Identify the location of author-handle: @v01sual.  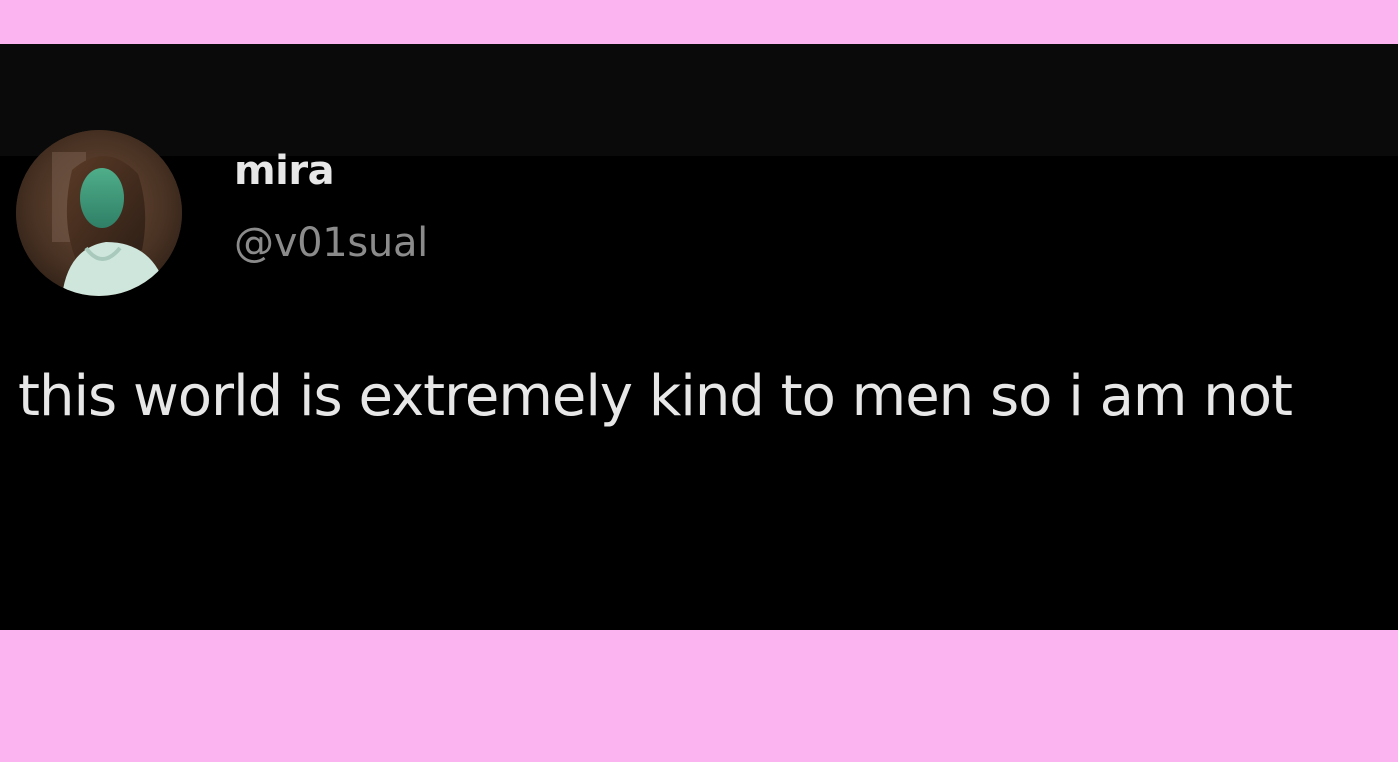
(331, 243).